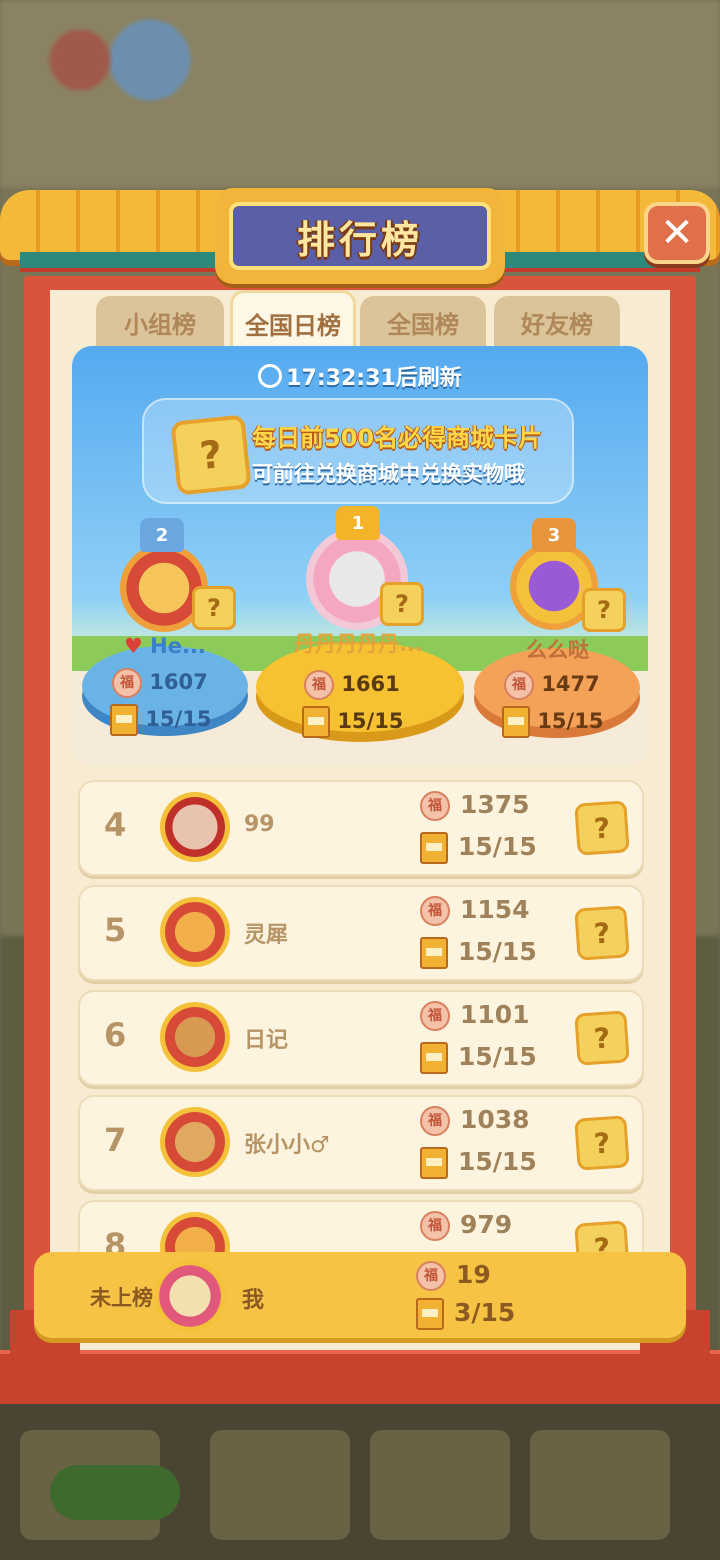 This screenshot has height=1560, width=720. Describe the element at coordinates (287, 1145) in the screenshot. I see `player-name: 张小小♂` at that location.